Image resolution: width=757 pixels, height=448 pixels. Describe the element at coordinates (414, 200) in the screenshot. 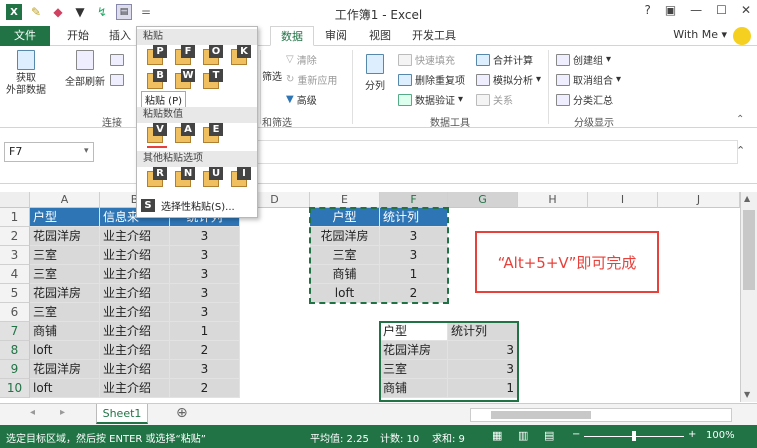

I see `column-header: F` at that location.